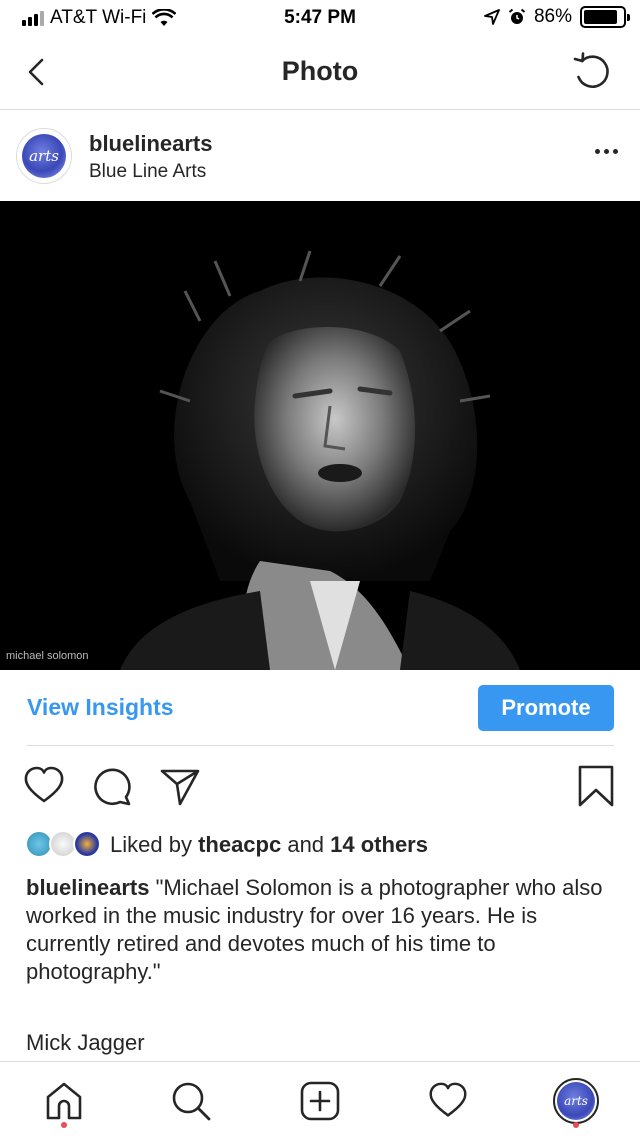 The height and width of the screenshot is (1138, 640). Describe the element at coordinates (180, 786) in the screenshot. I see `share-icon` at that location.